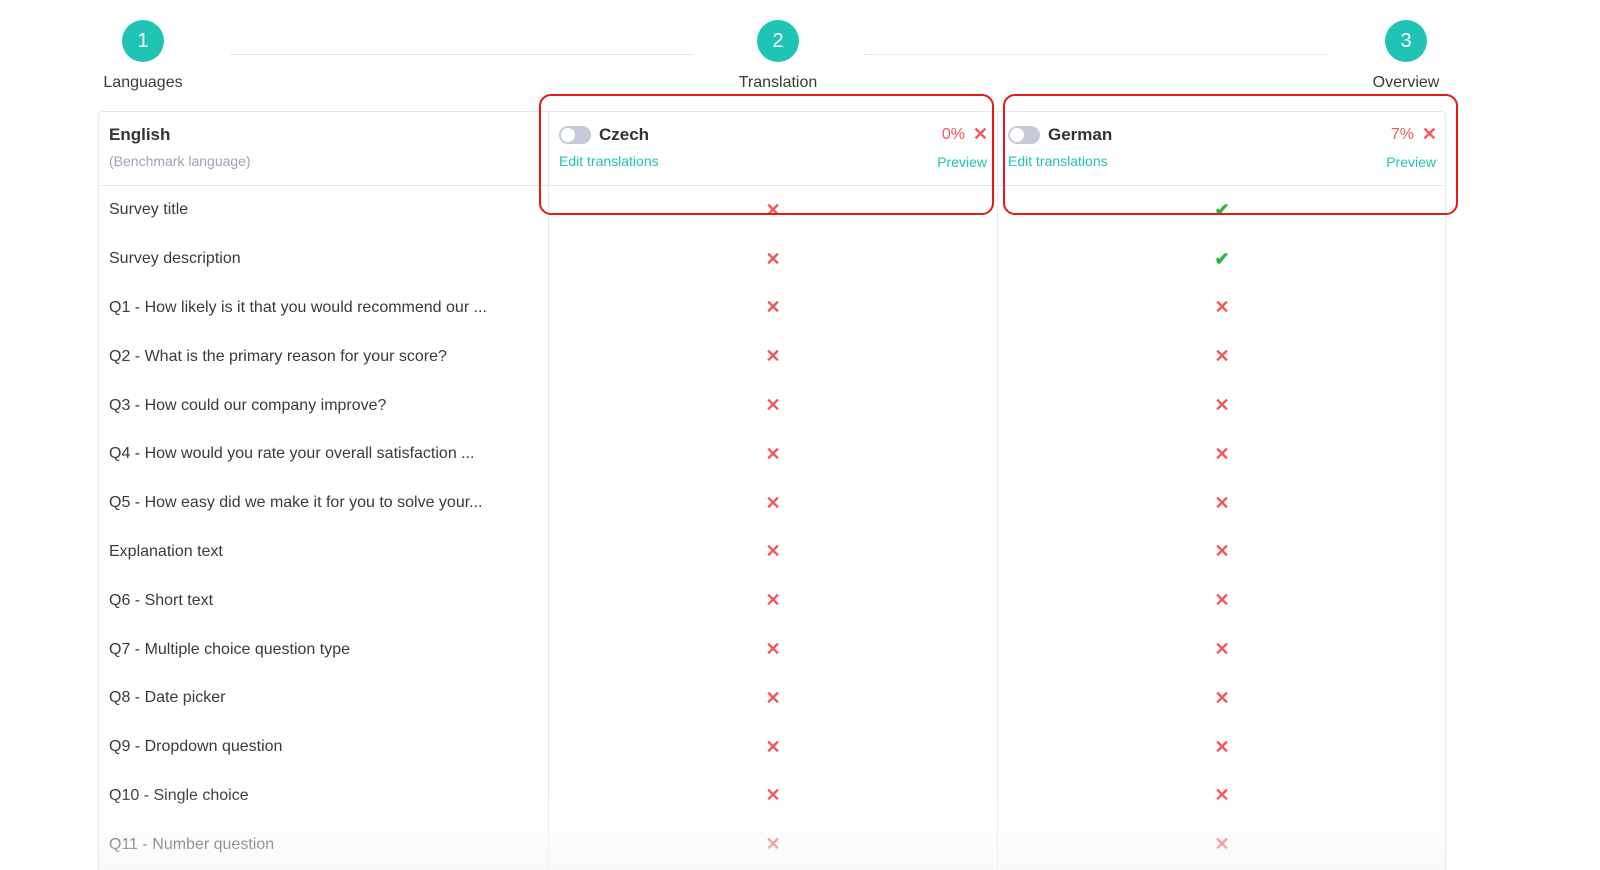 The width and height of the screenshot is (1600, 870). Describe the element at coordinates (161, 600) in the screenshot. I see `question-row-label: Q6 - Short text` at that location.